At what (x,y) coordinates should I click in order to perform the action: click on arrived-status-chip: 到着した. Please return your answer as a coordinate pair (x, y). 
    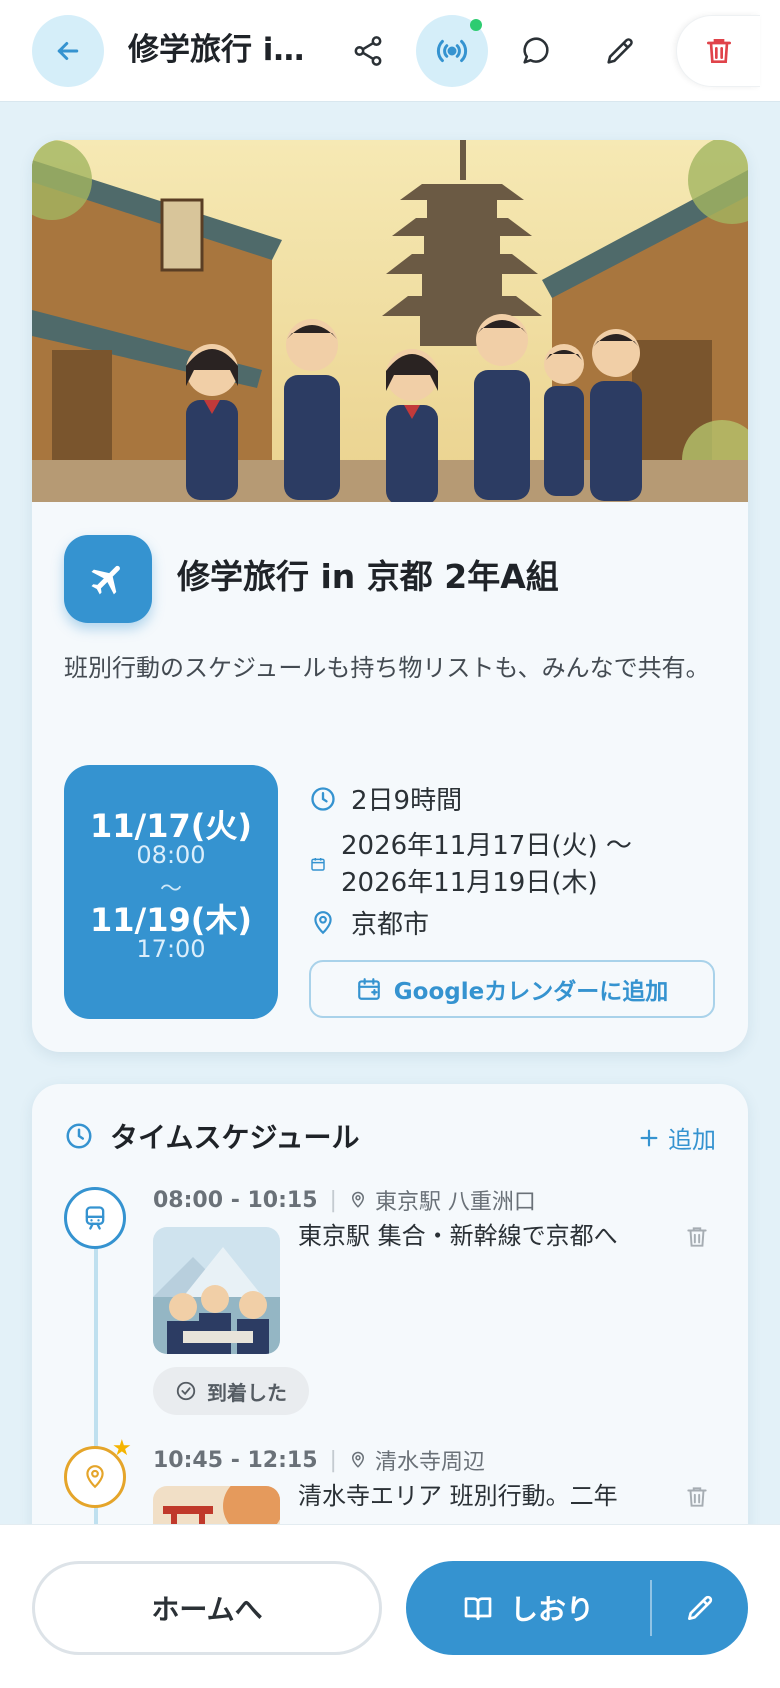
    Looking at the image, I should click on (231, 1391).